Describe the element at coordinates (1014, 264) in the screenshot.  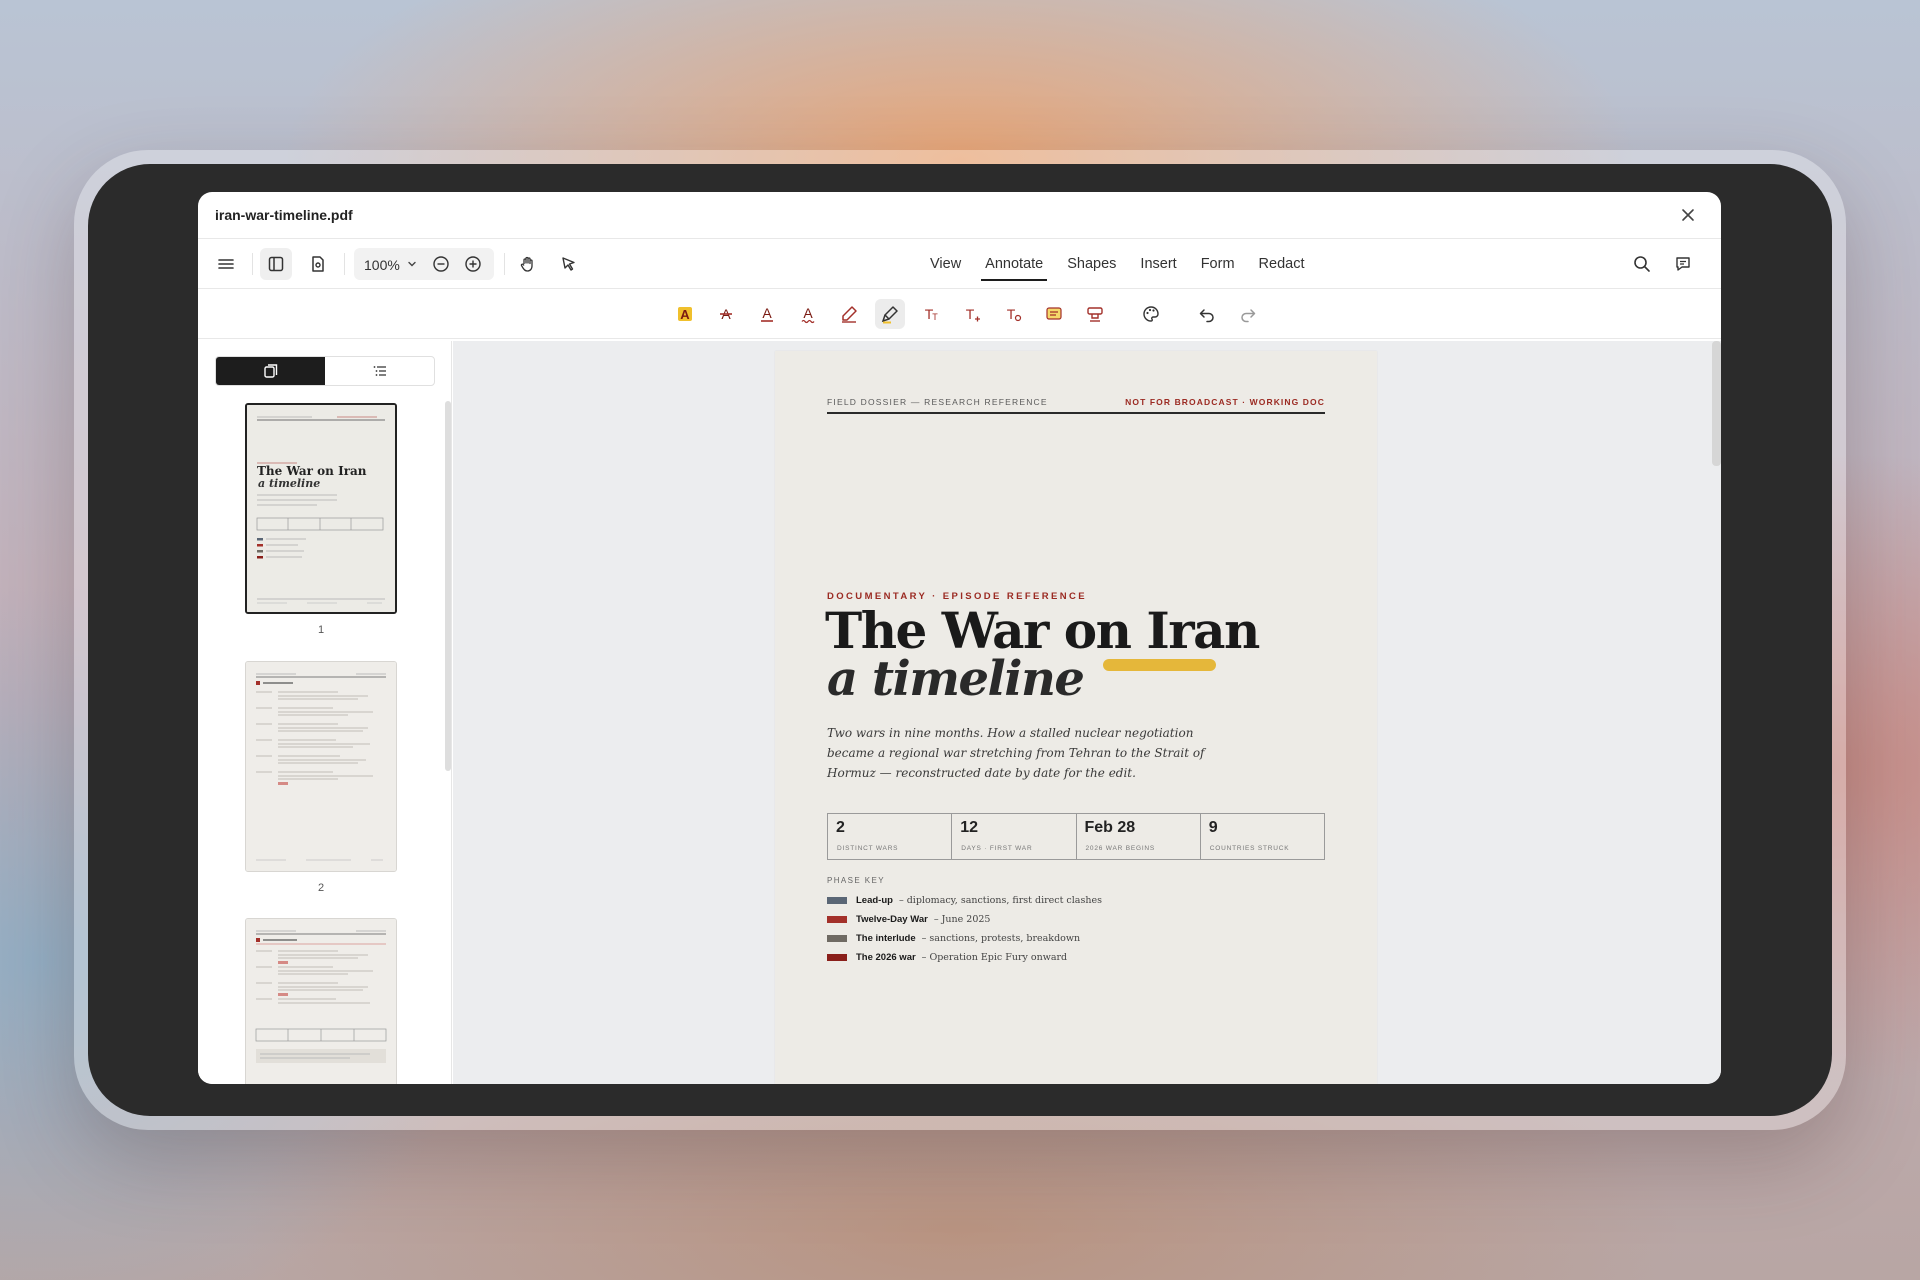
I see `tab-annotate: Annotate` at that location.